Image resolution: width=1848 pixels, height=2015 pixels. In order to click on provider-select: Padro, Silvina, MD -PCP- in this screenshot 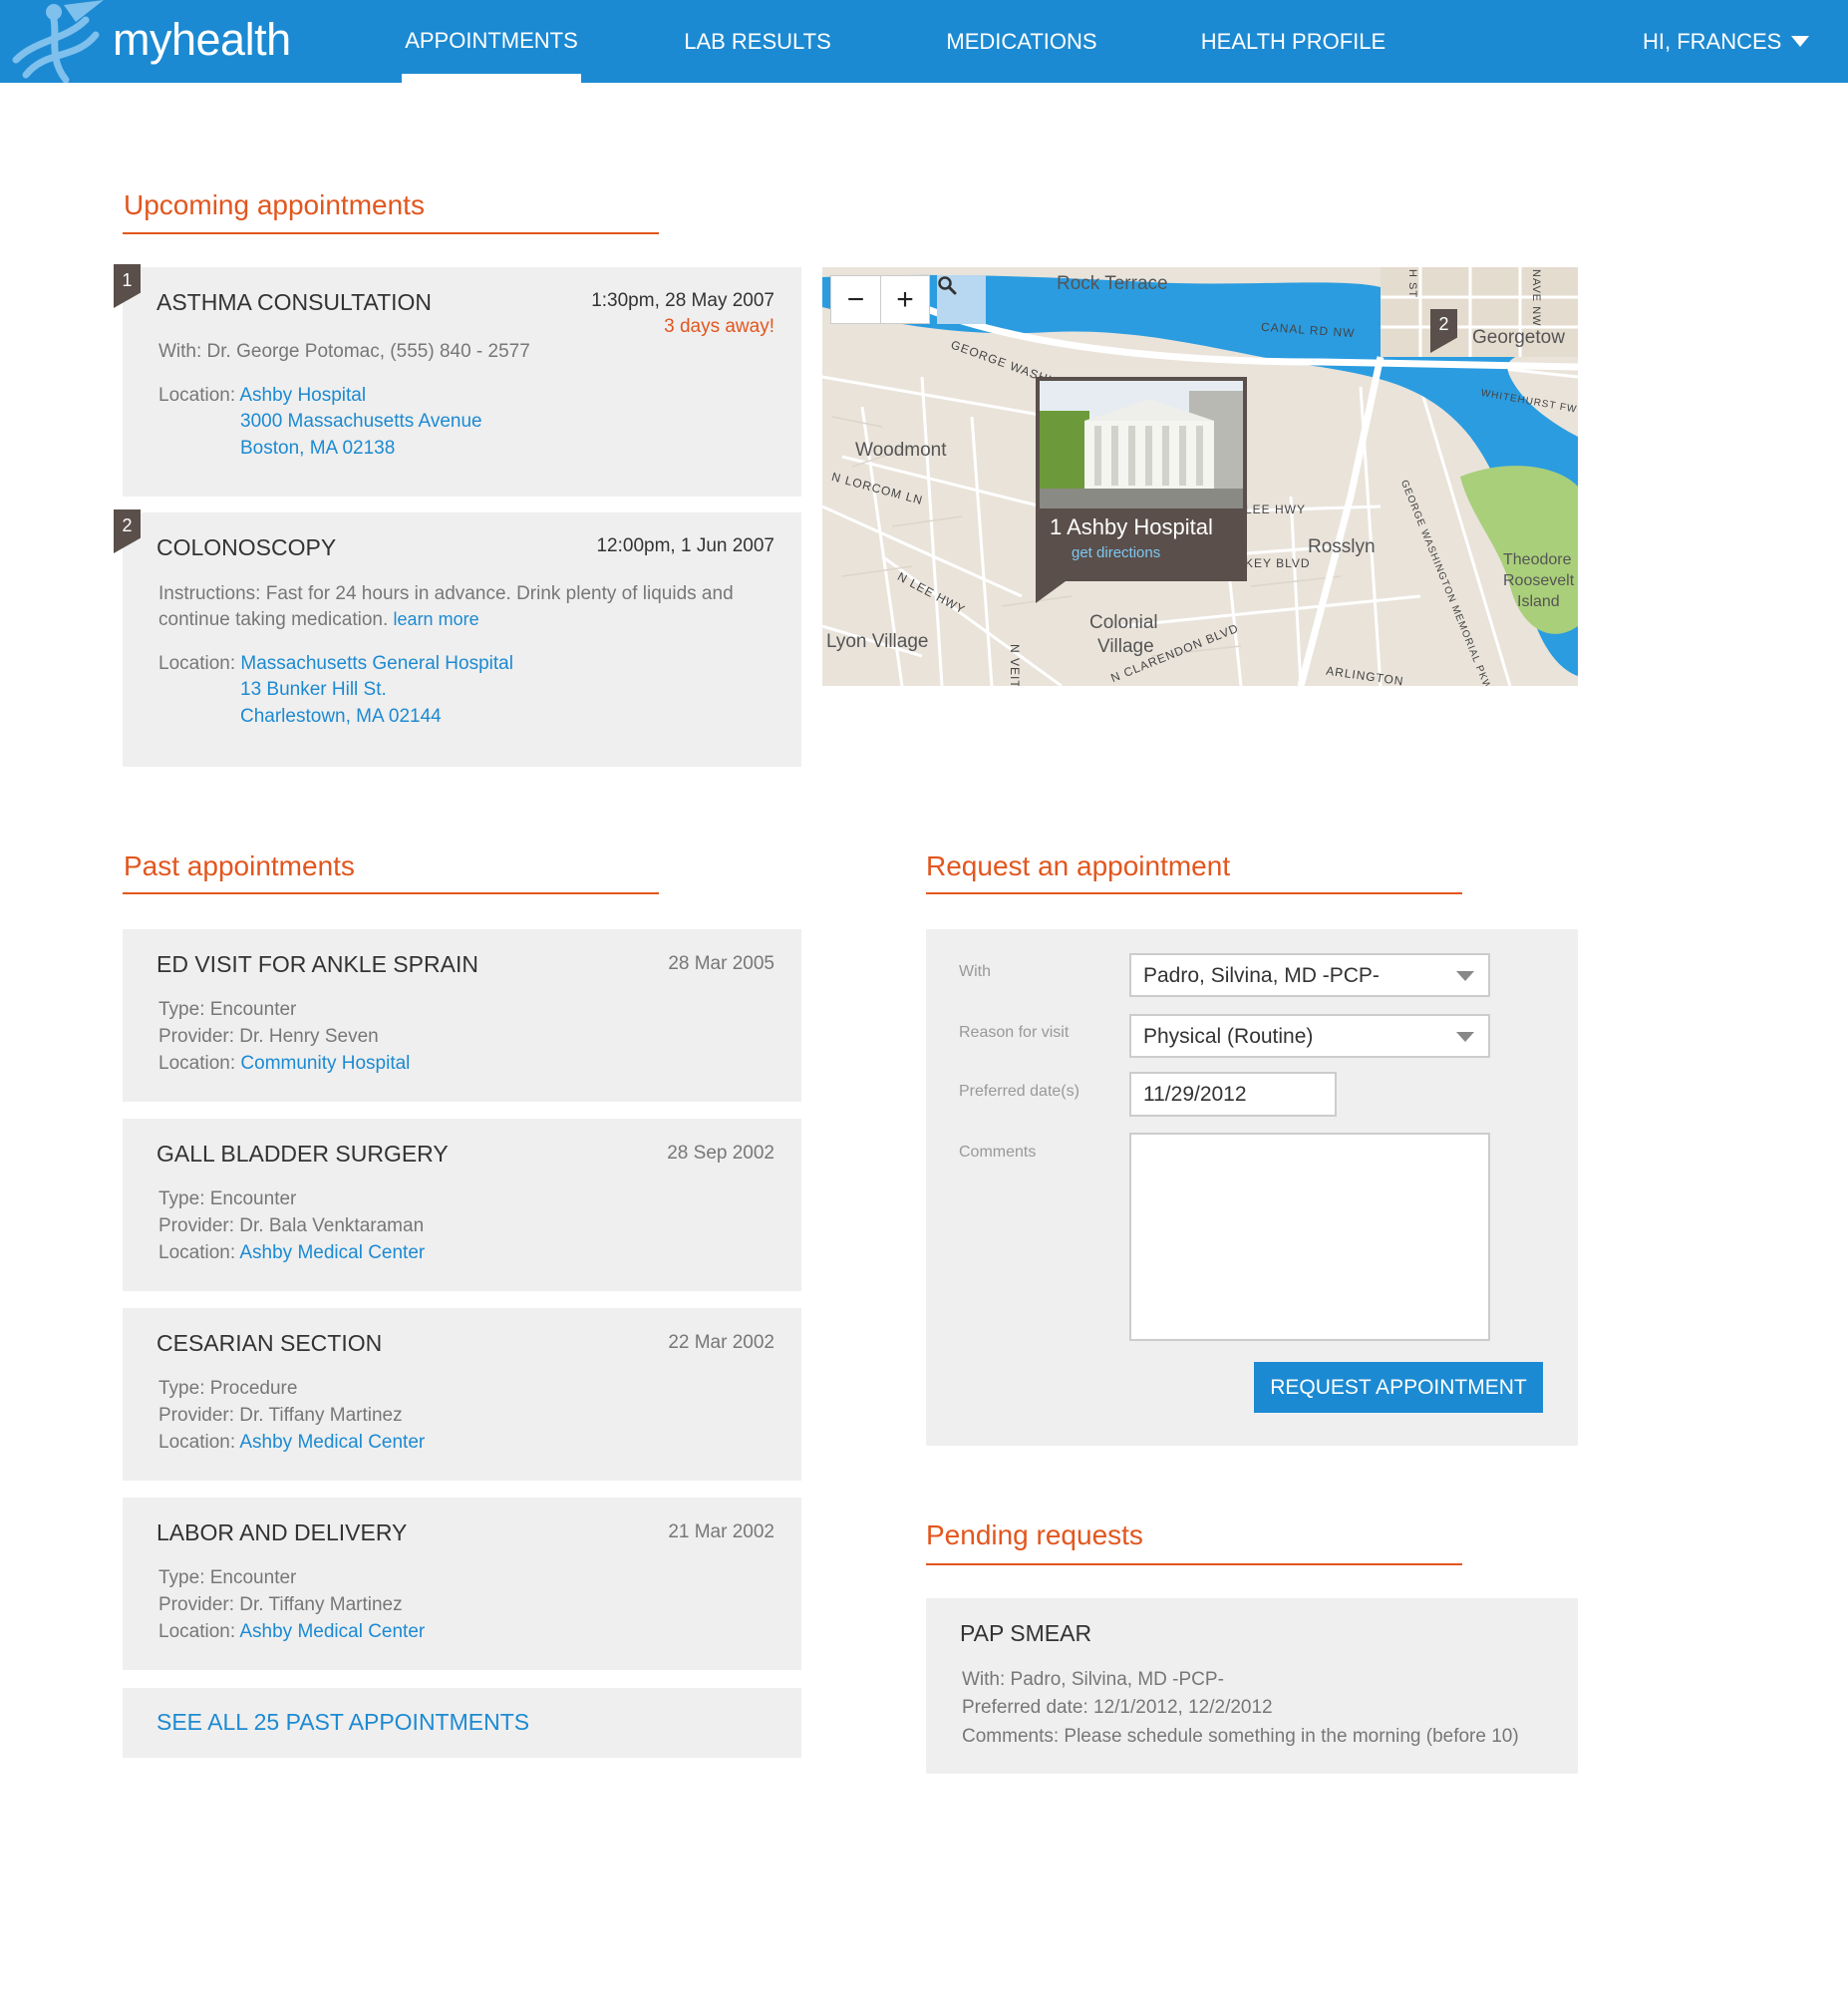, I will do `click(1310, 975)`.